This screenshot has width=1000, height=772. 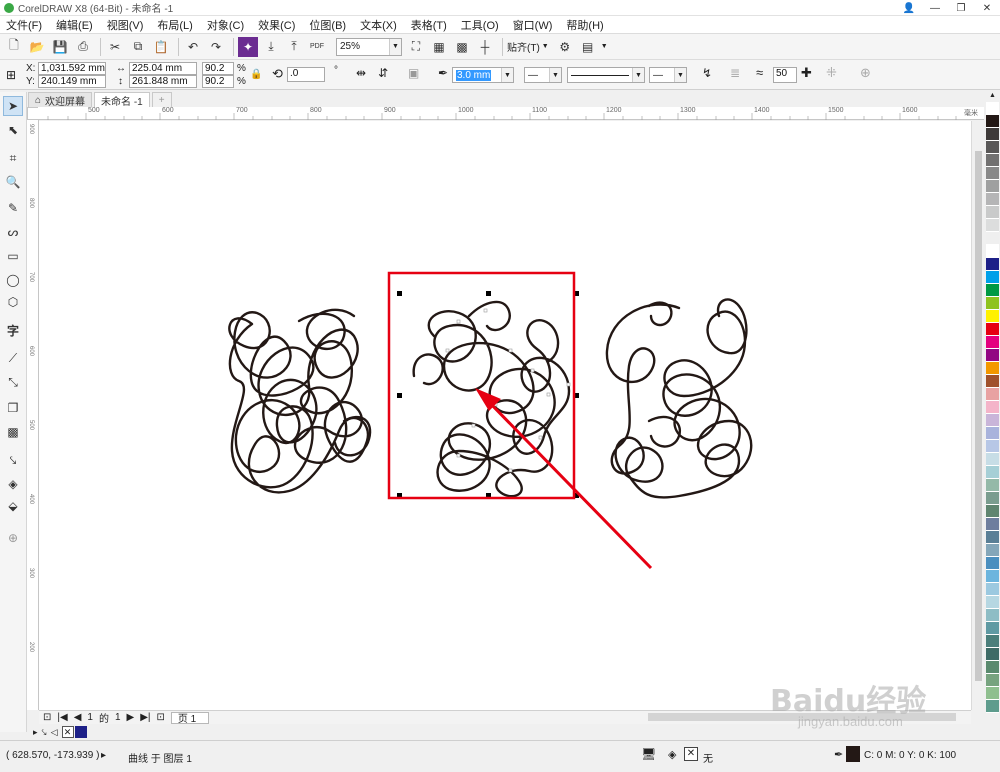 What do you see at coordinates (60, 100) in the screenshot?
I see `tab-welcome-screen: ⌂ 欢迎屏幕` at bounding box center [60, 100].